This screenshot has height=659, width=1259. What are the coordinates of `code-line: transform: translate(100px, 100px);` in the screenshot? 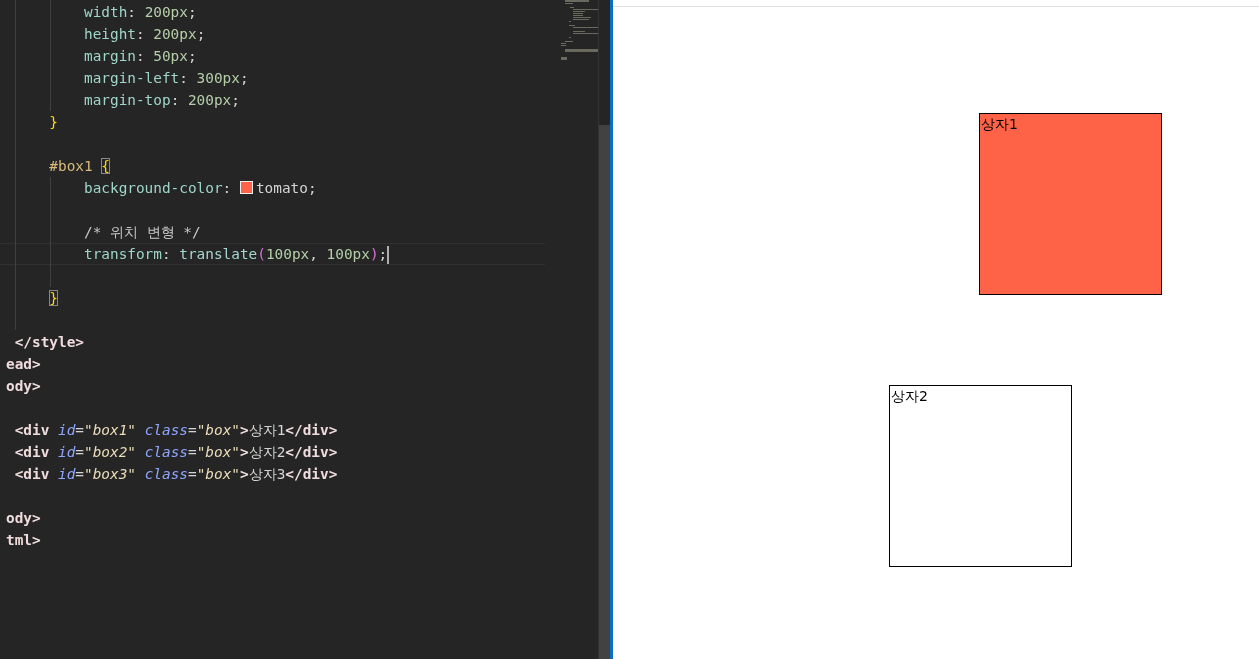 It's located at (198, 254).